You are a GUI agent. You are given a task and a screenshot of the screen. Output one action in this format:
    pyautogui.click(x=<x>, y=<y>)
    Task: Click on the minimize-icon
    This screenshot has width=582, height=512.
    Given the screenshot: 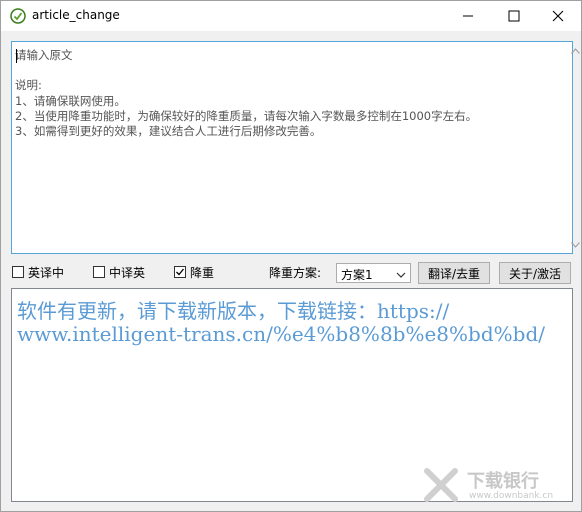 What is the action you would take?
    pyautogui.click(x=468, y=16)
    